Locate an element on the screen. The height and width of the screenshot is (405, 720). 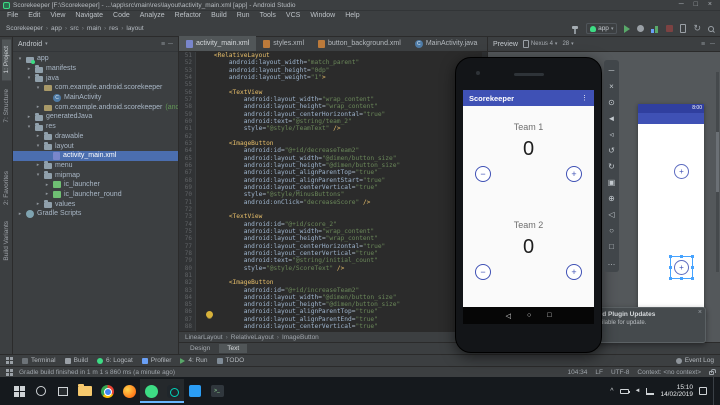
tree-item-ic-launcher-round: ▸ ic_launcher_round is located at coordinates (95, 195).